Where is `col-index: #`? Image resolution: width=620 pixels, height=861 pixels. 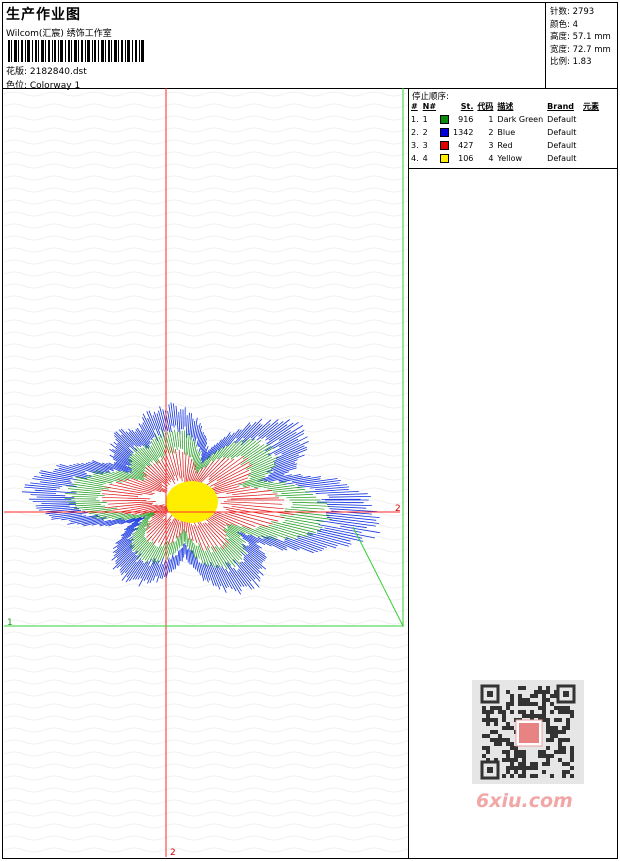
col-index: # is located at coordinates (414, 106).